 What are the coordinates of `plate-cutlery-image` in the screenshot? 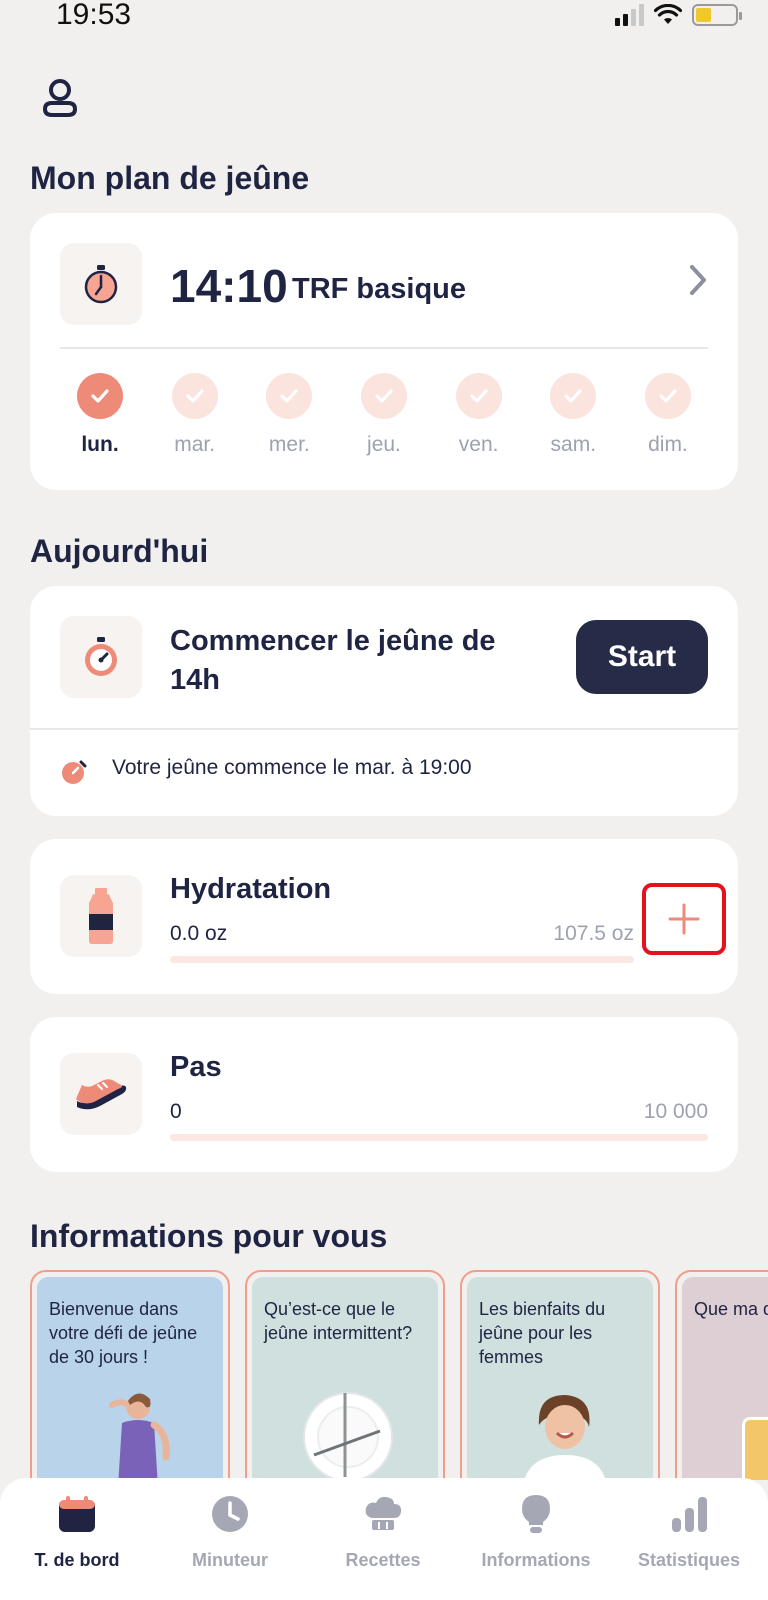 It's located at (348, 1436).